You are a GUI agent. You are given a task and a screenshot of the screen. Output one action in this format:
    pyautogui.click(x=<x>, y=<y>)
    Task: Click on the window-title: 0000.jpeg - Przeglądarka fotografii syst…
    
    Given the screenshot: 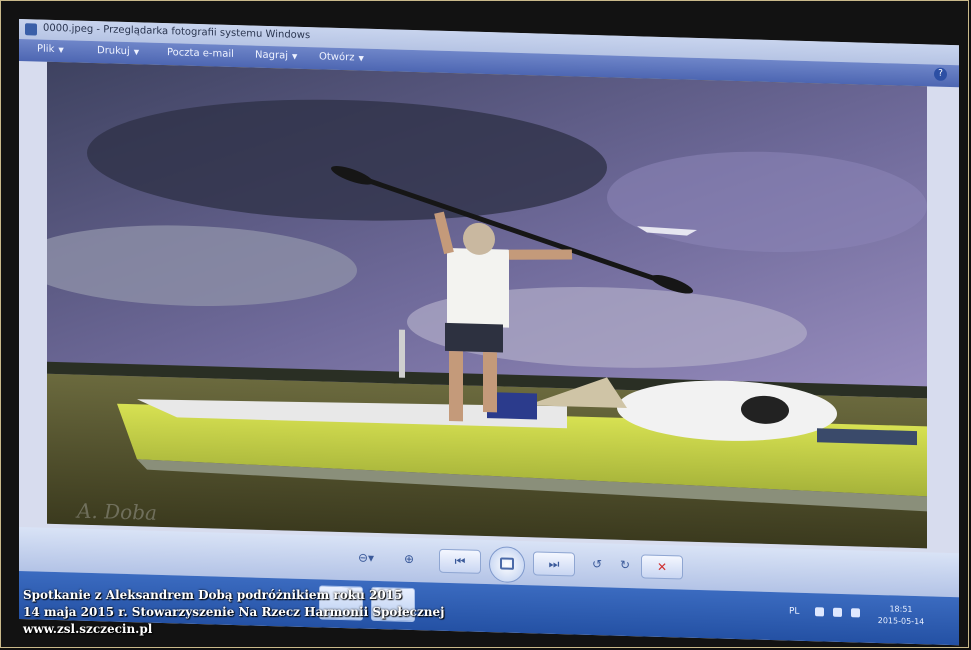 What is the action you would take?
    pyautogui.click(x=177, y=32)
    